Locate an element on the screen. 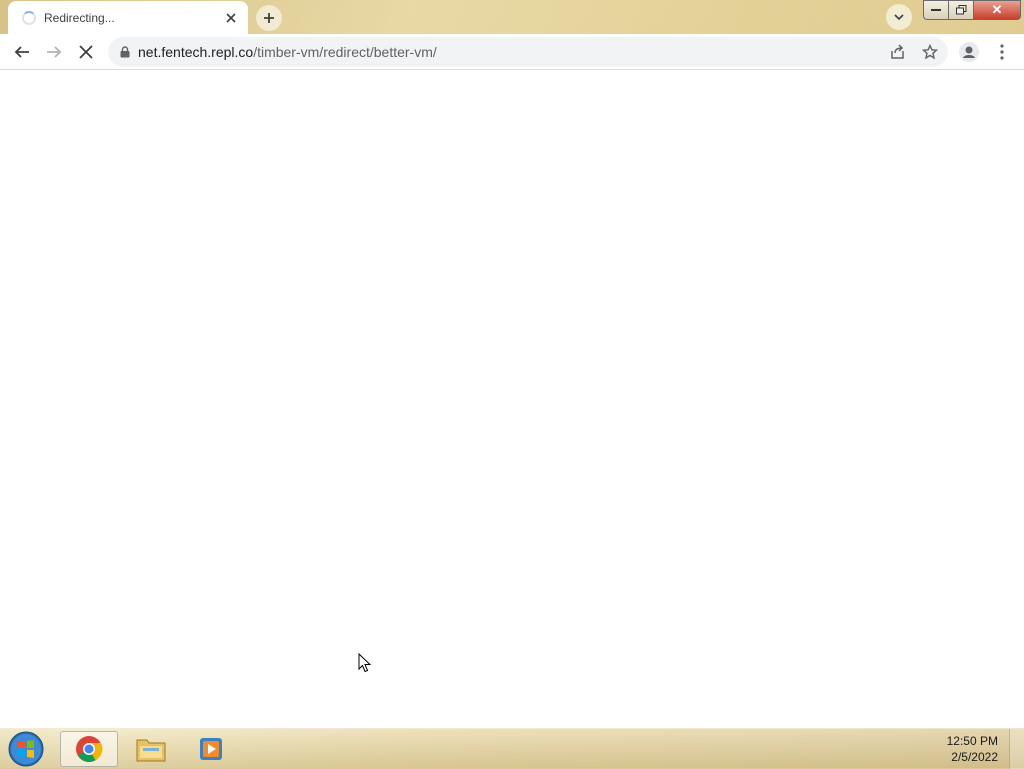 The image size is (1024, 769). close-tab-button is located at coordinates (231, 18).